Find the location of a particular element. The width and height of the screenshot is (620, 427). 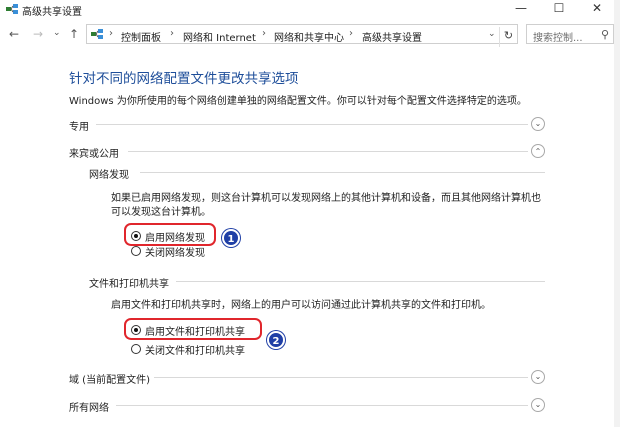

network-discovery-title: 网络发现 is located at coordinates (109, 175).